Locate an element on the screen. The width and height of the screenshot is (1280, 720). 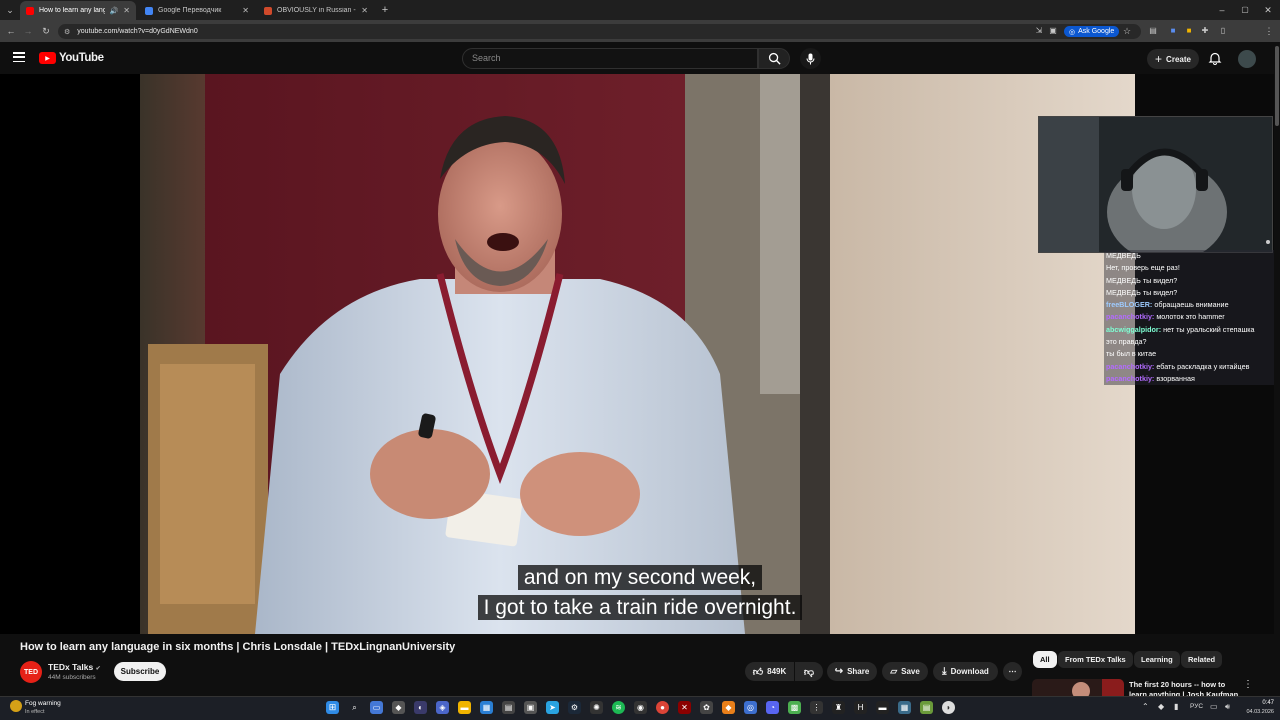
chat-nick: pacanchotkiy: is located at coordinates (1130, 366).